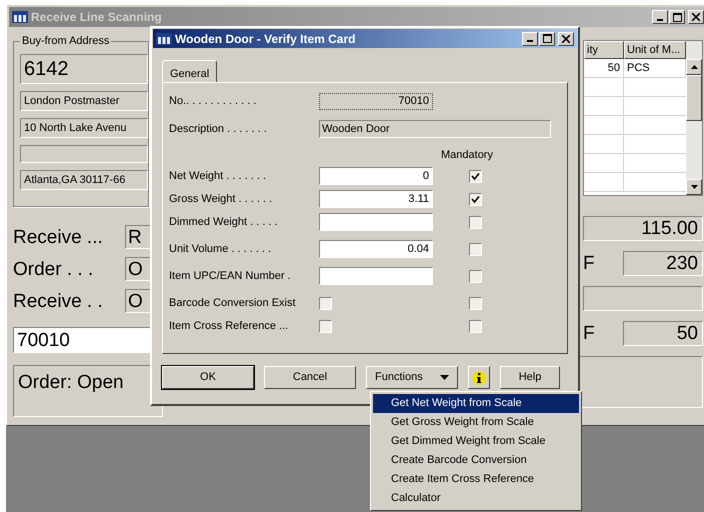 This screenshot has height=512, width=704. I want to click on info-button, so click(479, 377).